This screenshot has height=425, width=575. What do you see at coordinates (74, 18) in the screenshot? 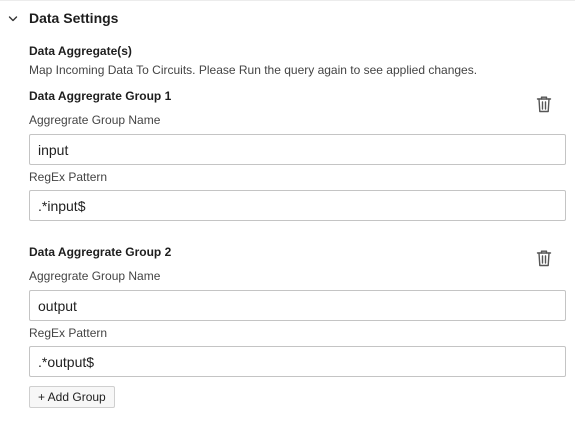
I see `section-title: Data Settings` at bounding box center [74, 18].